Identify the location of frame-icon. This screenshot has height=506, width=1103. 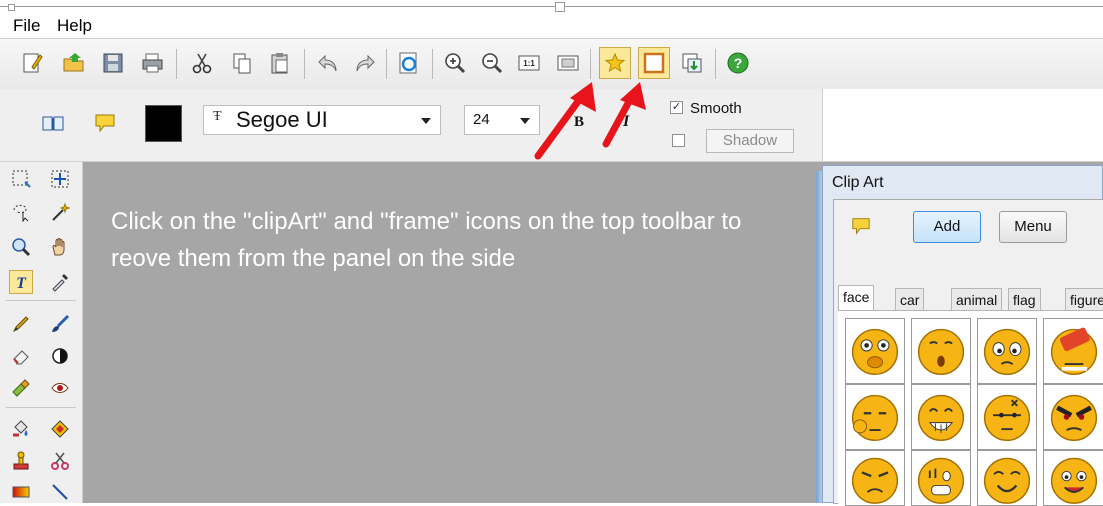
(654, 63).